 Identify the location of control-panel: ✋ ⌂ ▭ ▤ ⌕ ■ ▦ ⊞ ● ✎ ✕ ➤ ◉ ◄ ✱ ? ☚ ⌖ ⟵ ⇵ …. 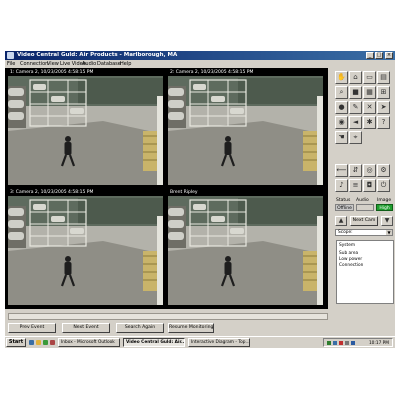
(363, 188).